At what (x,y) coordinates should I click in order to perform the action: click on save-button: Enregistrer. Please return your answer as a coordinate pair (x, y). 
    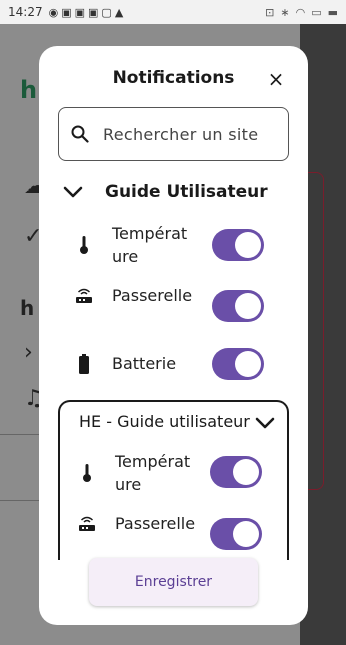
    Looking at the image, I should click on (173, 582).